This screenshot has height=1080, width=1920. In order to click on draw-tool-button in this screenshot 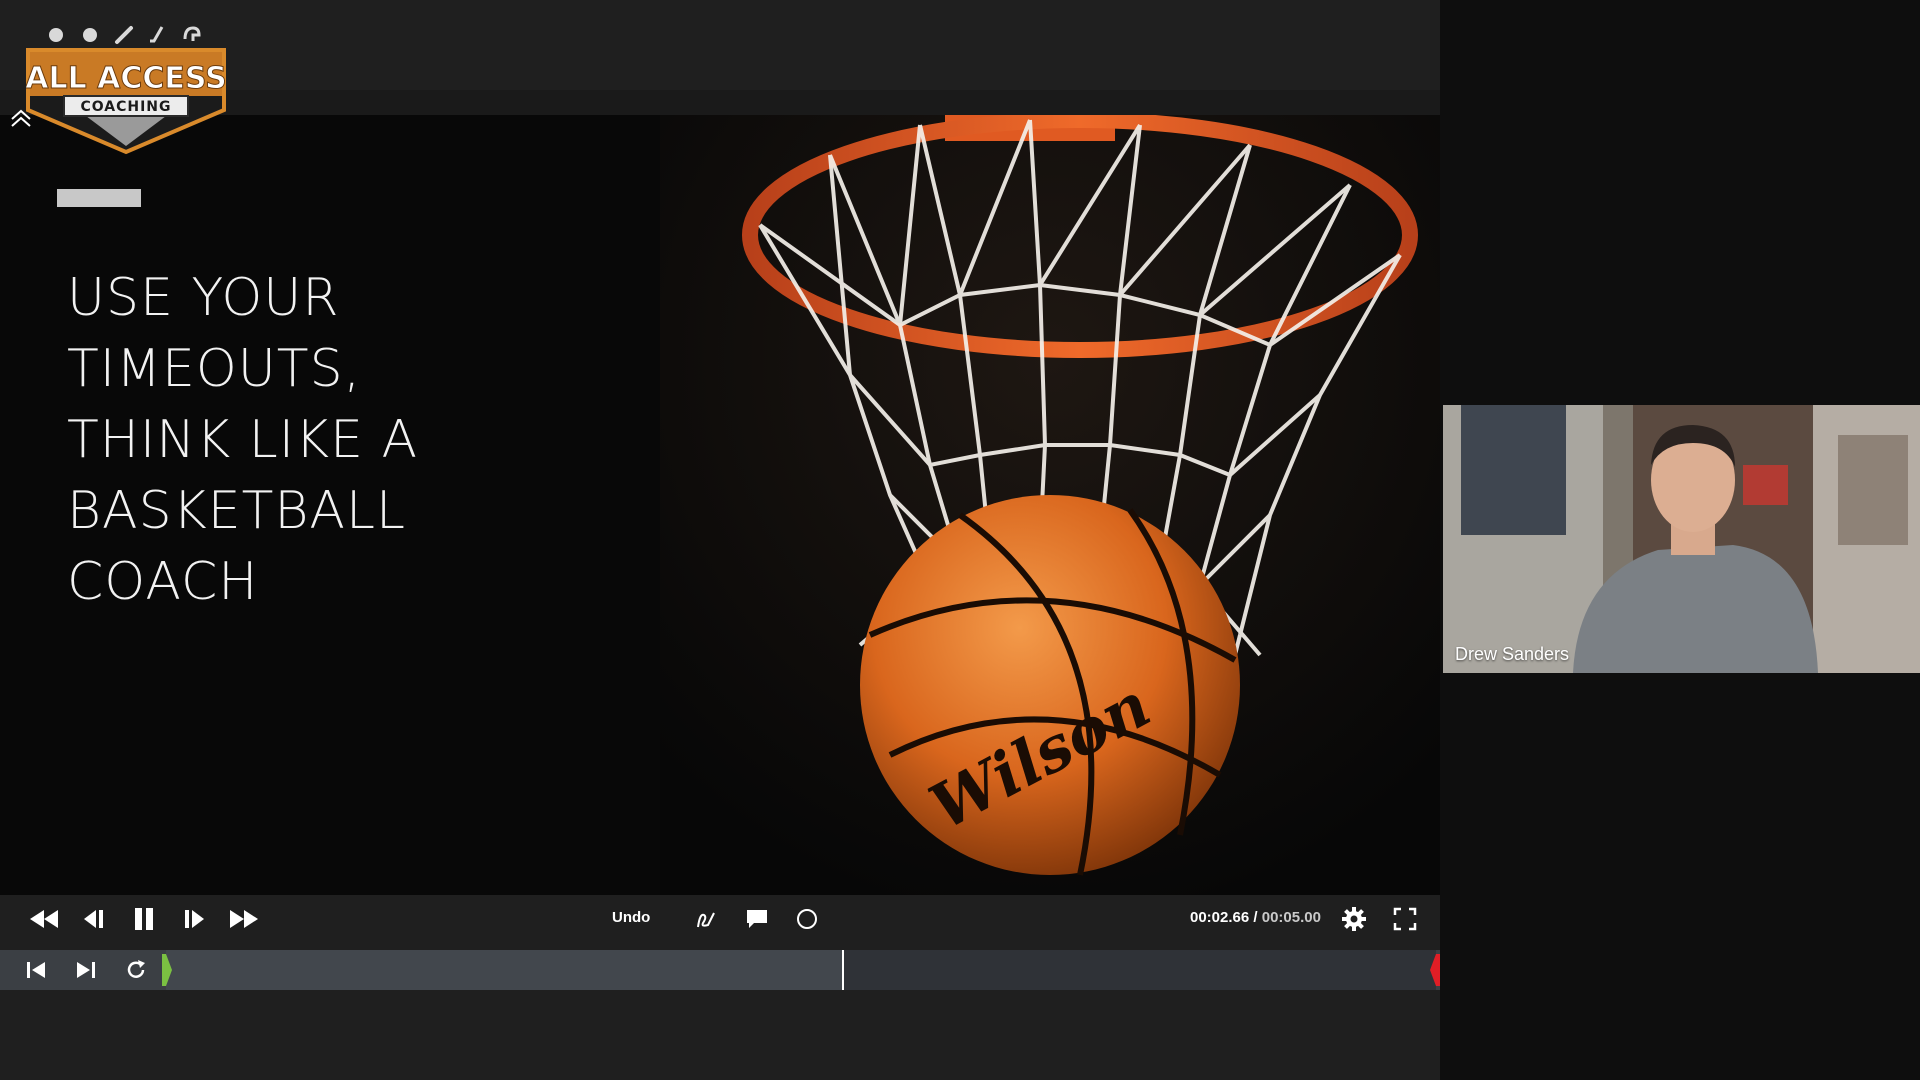, I will do `click(706, 919)`.